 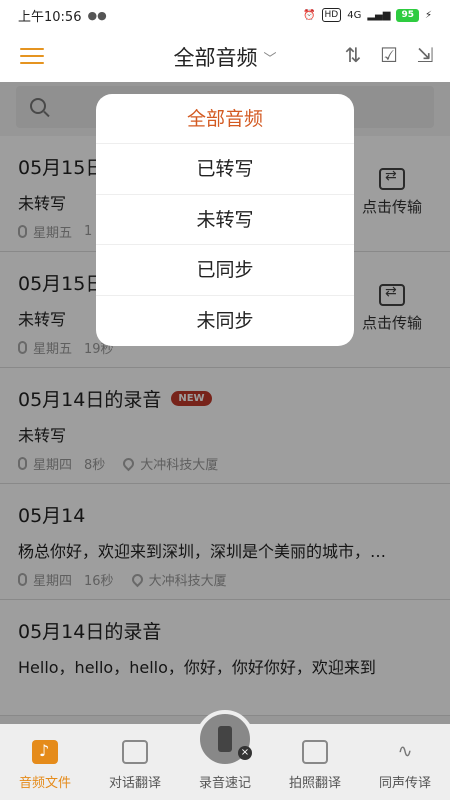 I want to click on status-bar: 上午10:56 ●● ⏰ HD 4G ▂▄▆ 95 ⚡, so click(x=225, y=15).